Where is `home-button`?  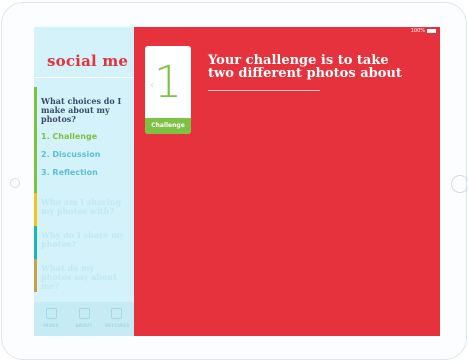 home-button is located at coordinates (459, 184).